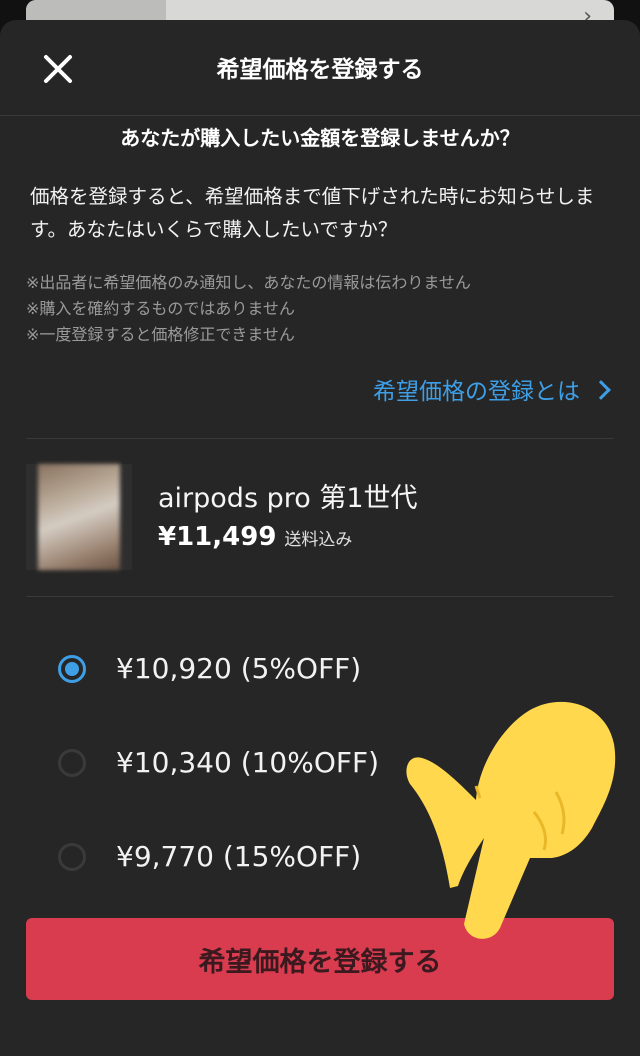 The image size is (640, 1056). Describe the element at coordinates (160, 334) in the screenshot. I see `note-item: ※一度登録すると価格修正できません` at that location.